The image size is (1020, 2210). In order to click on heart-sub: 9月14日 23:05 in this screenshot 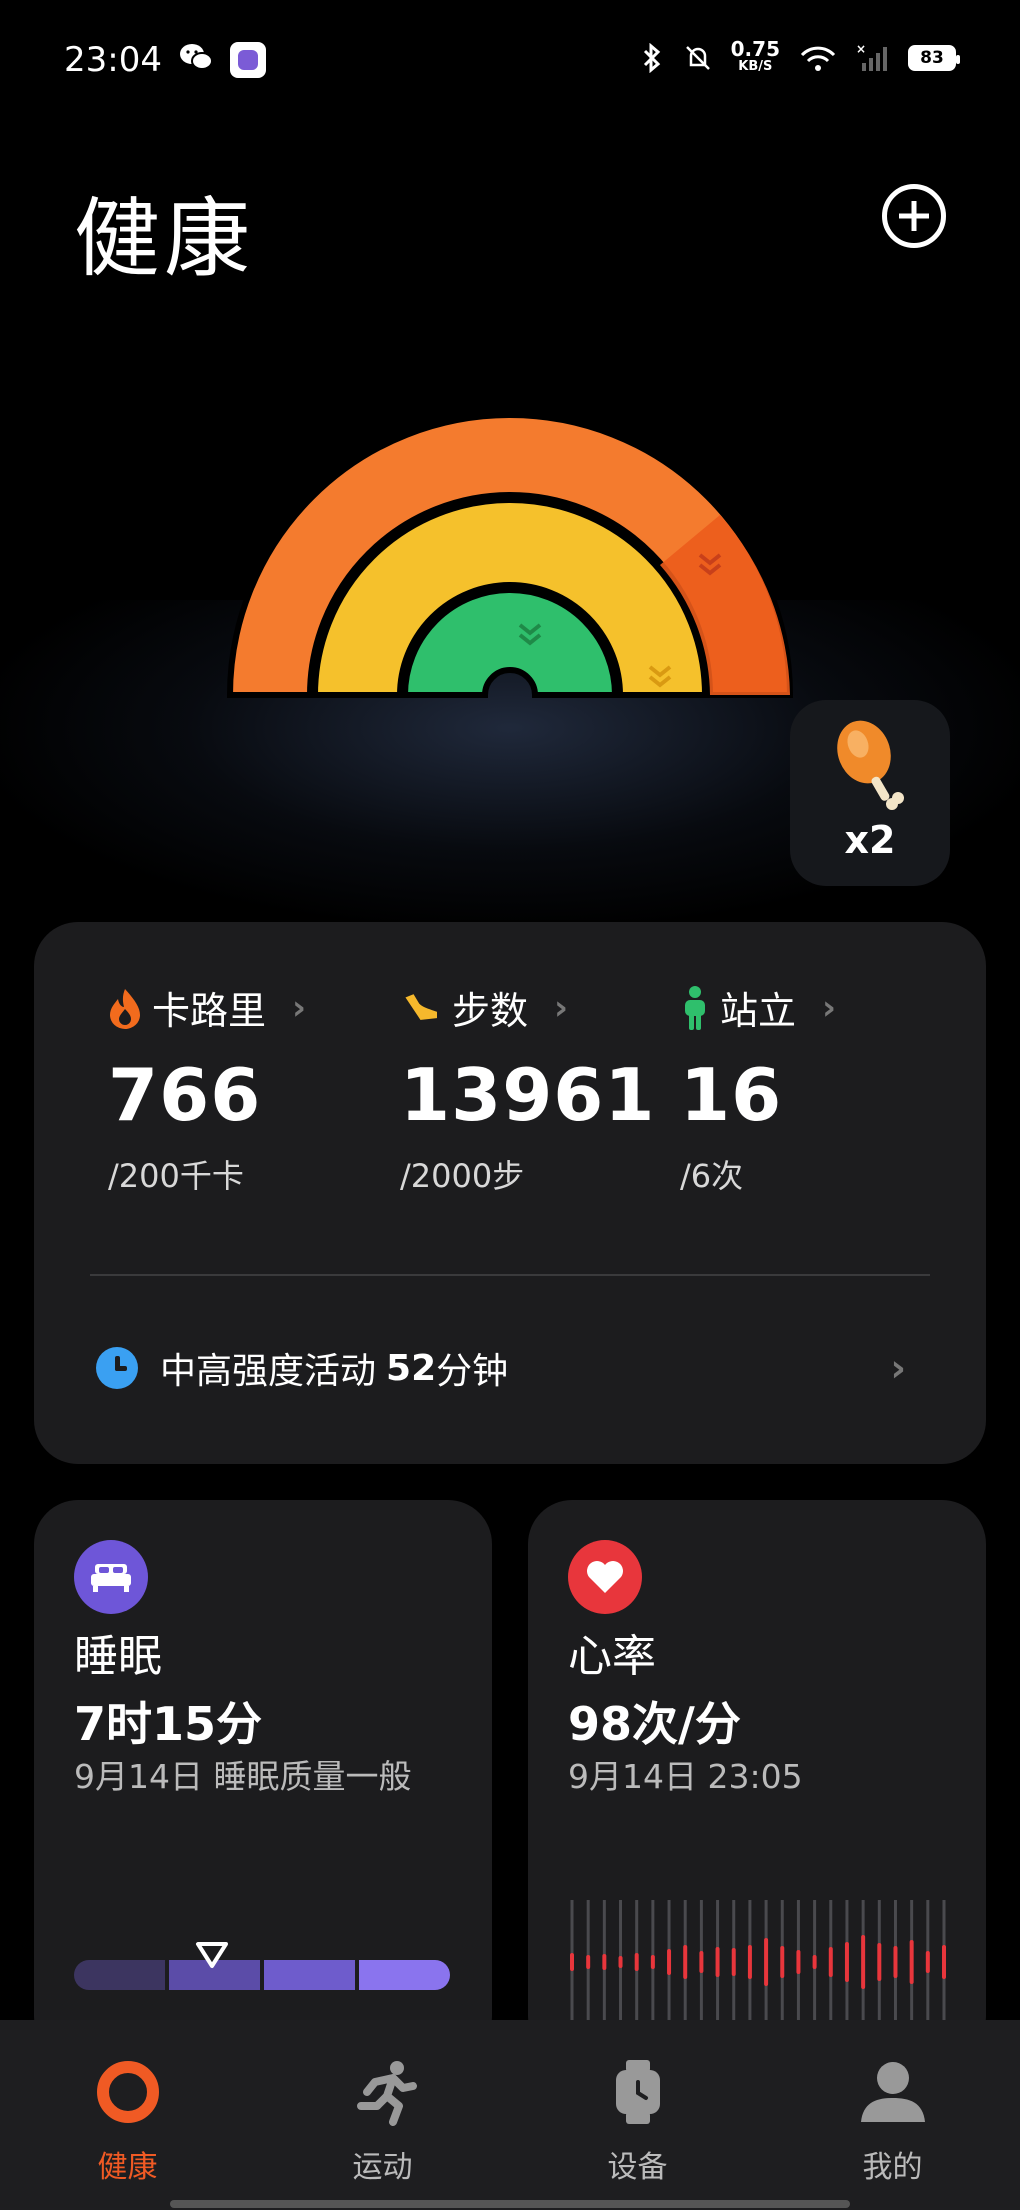, I will do `click(685, 1776)`.